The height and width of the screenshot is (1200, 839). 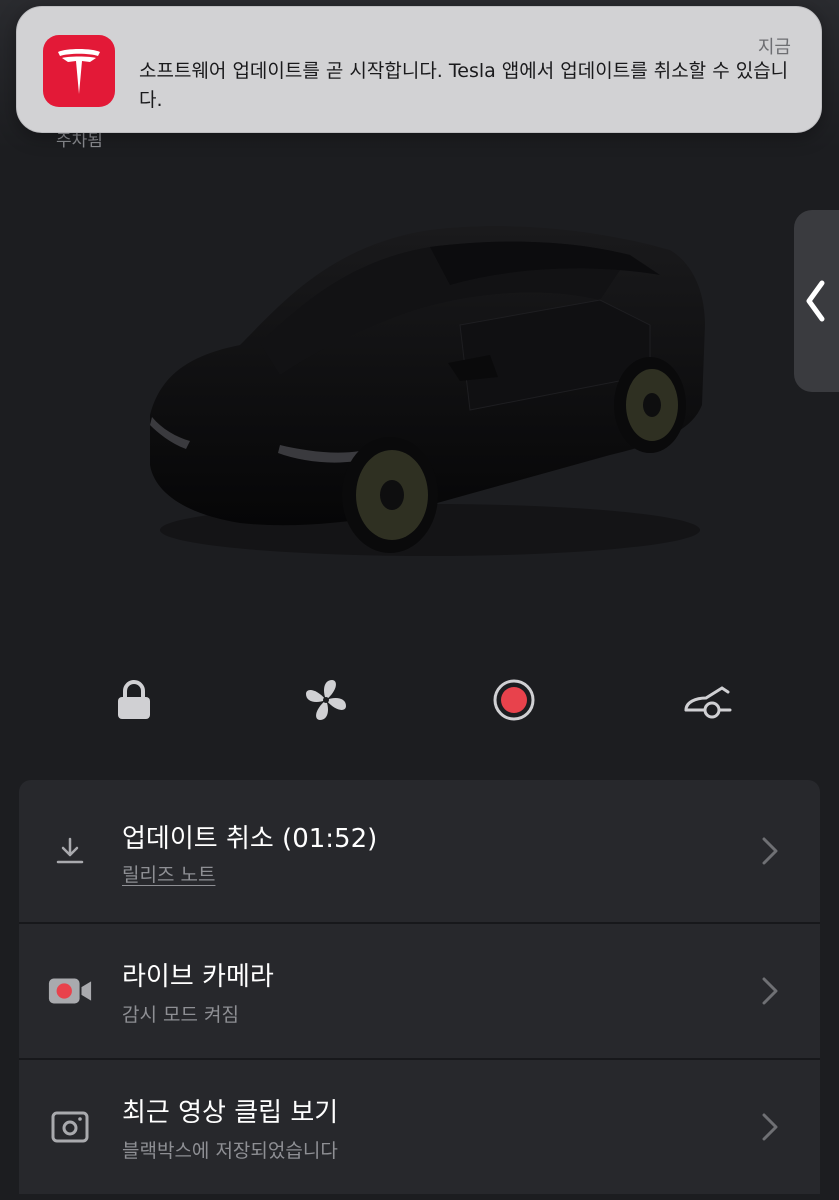 I want to click on list-item-title: 업데이트 취소 (01:52), so click(x=250, y=839).